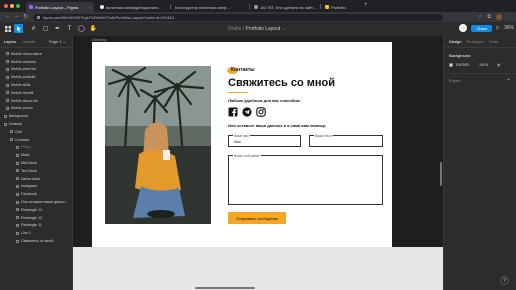 The height and width of the screenshot is (290, 516). What do you see at coordinates (504, 280) in the screenshot?
I see `help-icon: ?` at bounding box center [504, 280].